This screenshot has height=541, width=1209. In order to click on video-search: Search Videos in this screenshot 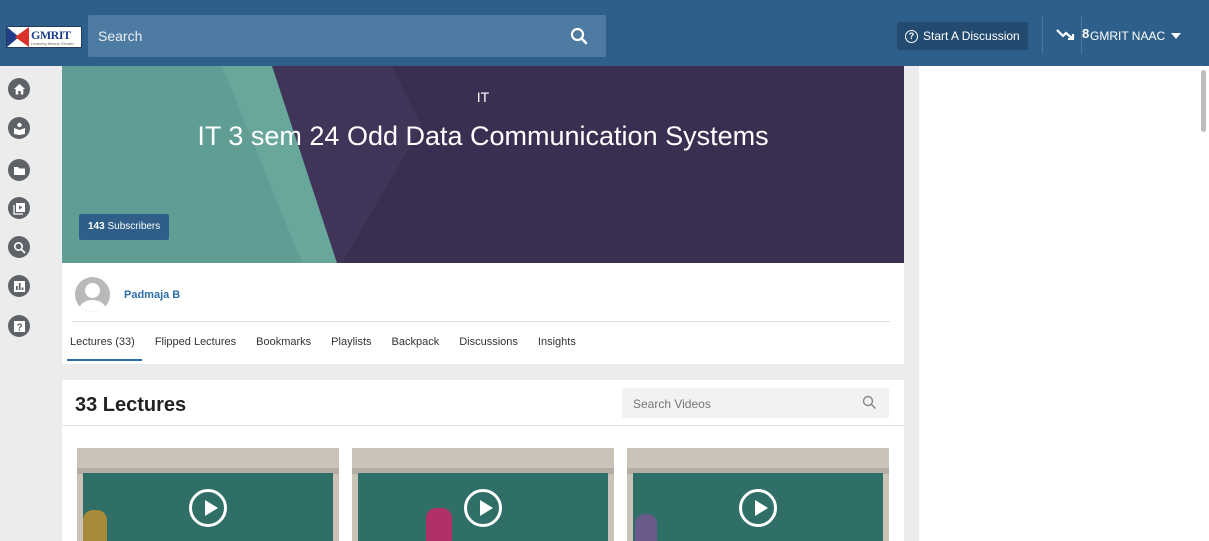, I will do `click(755, 403)`.